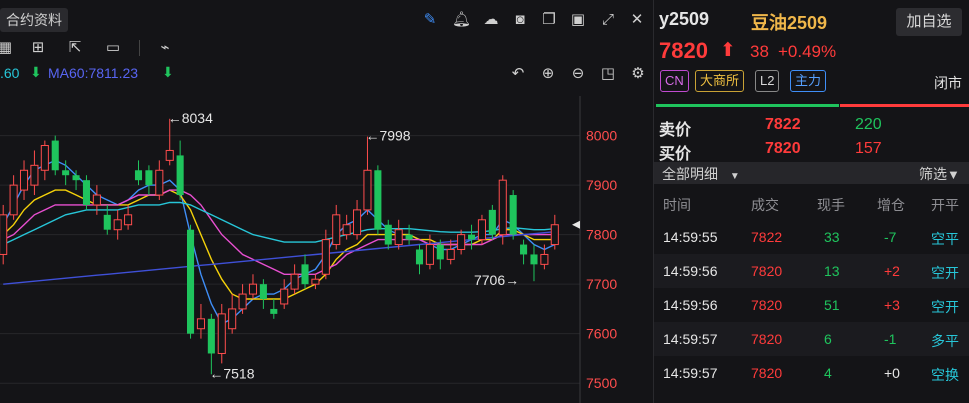 The height and width of the screenshot is (403, 969). Describe the element at coordinates (832, 271) in the screenshot. I see `trade-vol: 13` at that location.